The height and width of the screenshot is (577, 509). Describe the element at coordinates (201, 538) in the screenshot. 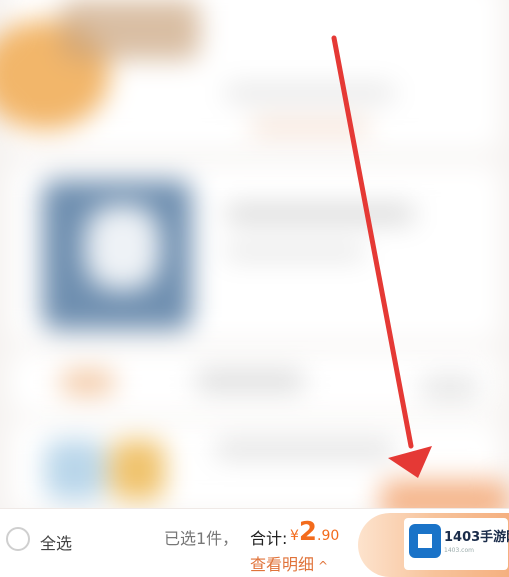

I see `selected-count: 已选1件，` at that location.